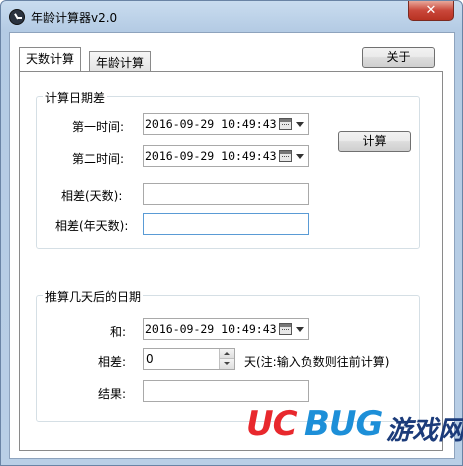 The width and height of the screenshot is (463, 466). What do you see at coordinates (92, 226) in the screenshot?
I see `diff-years-label: 相差(年天数):` at bounding box center [92, 226].